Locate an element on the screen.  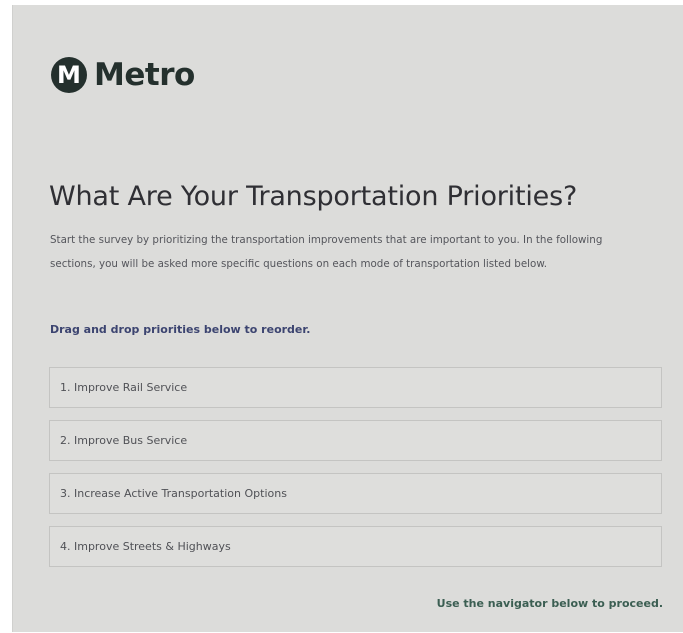
priority-item-rail: 1. Improve Rail Service is located at coordinates (355, 387).